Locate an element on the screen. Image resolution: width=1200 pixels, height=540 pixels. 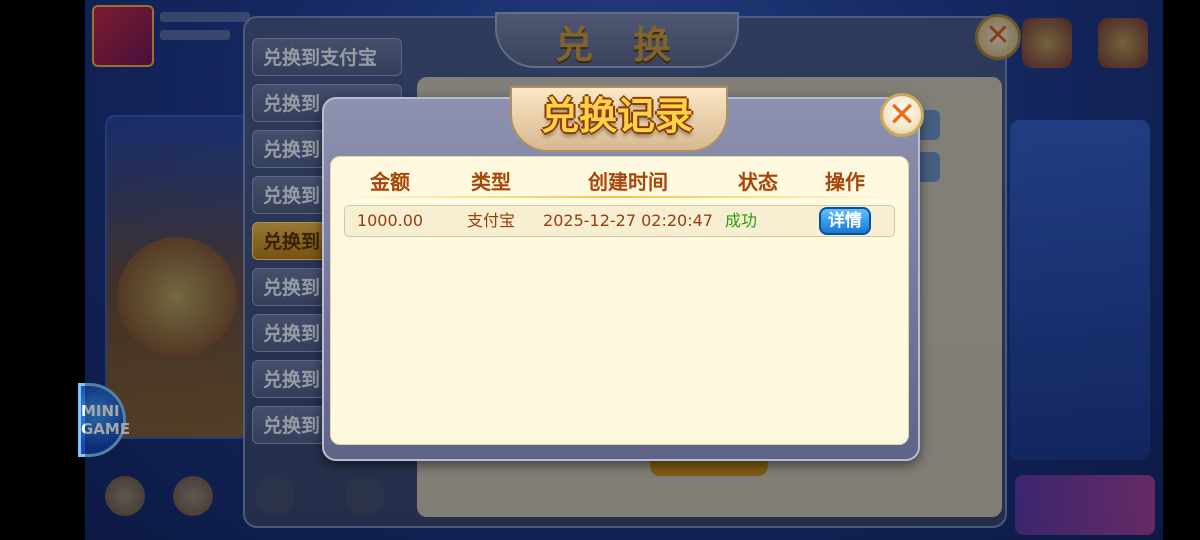
header-divider is located at coordinates (618, 197).